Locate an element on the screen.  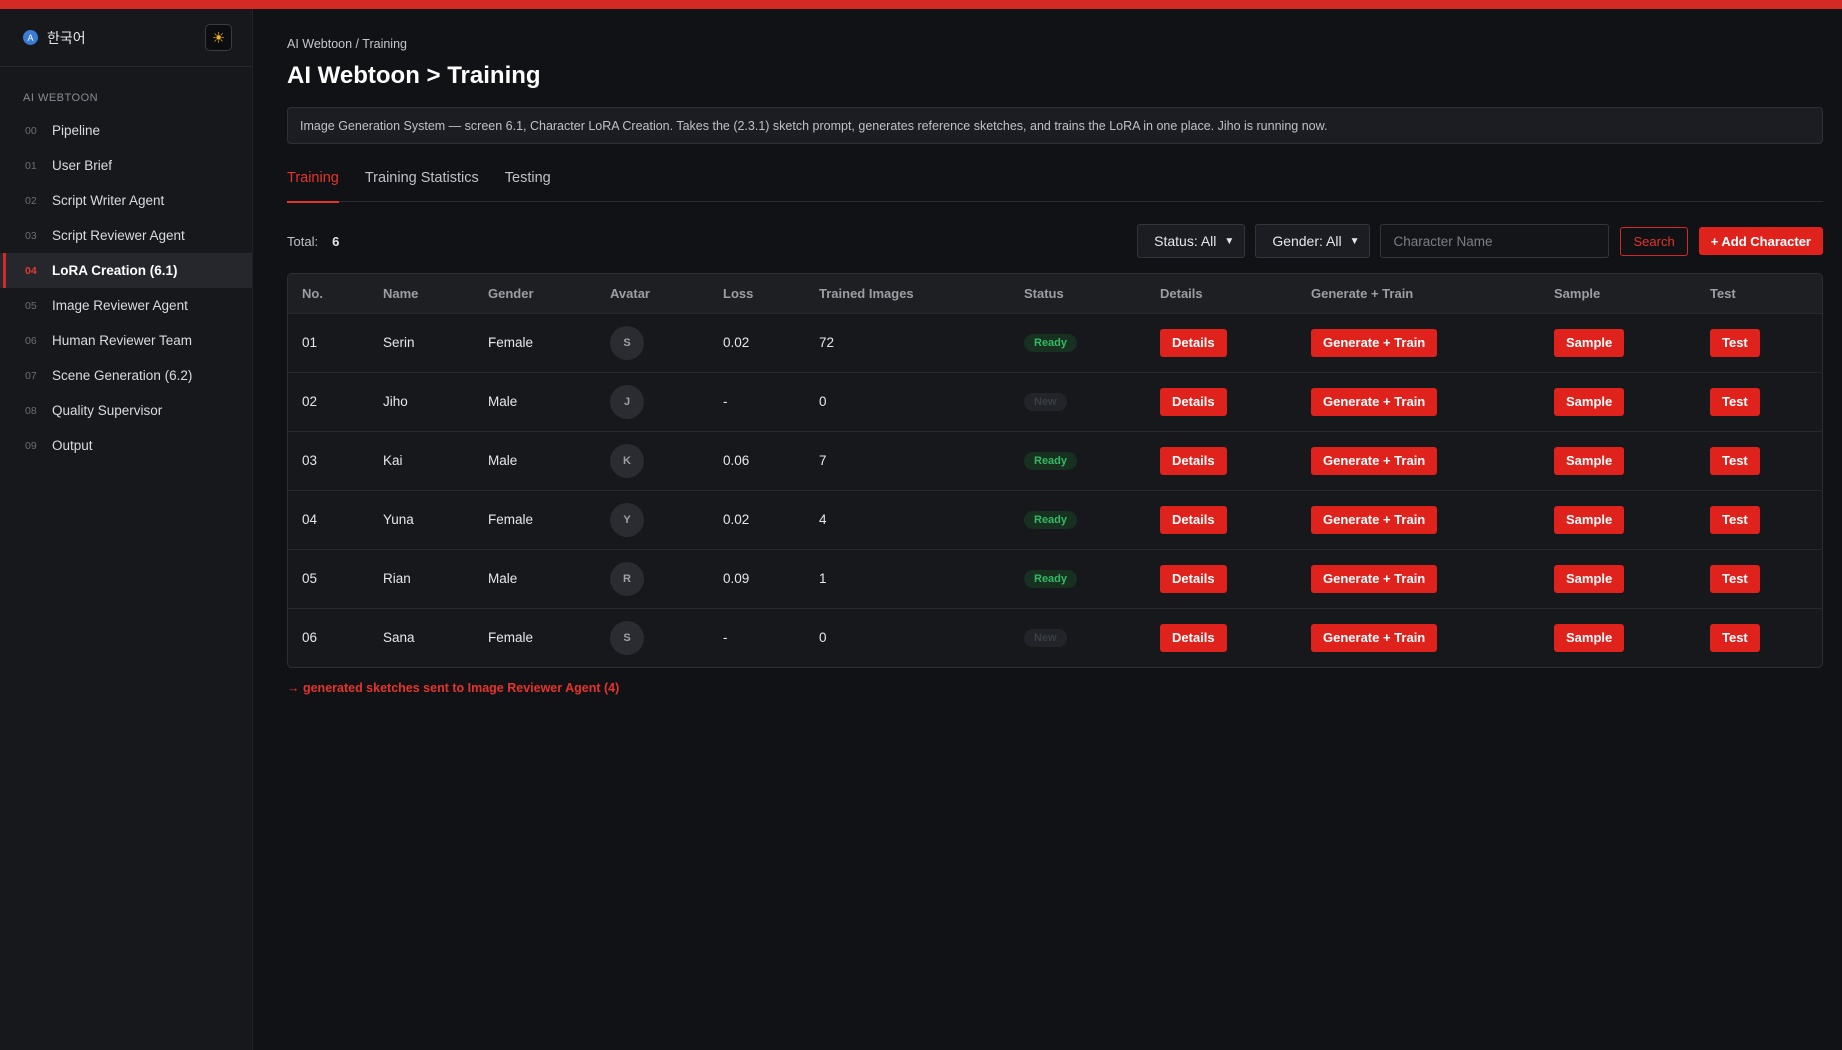
gender-filter-select: Gender: All ▼ is located at coordinates (1313, 241).